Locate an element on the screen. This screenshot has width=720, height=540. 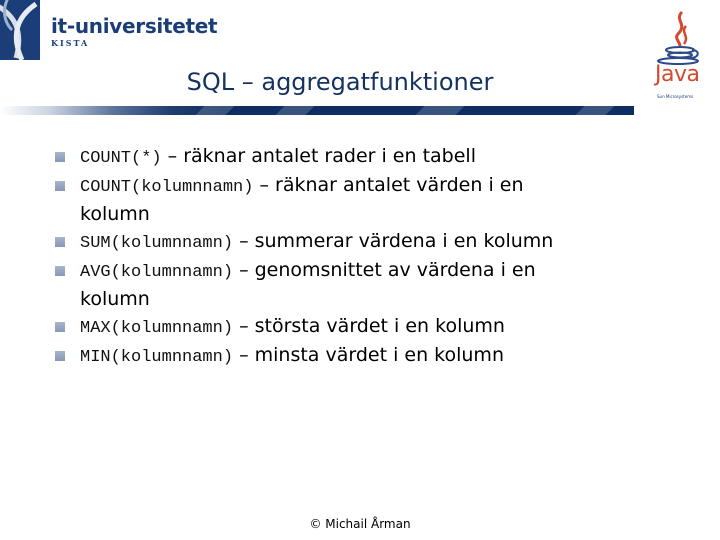
function-description: – räknar antalet rader i en tabell is located at coordinates (318, 156).